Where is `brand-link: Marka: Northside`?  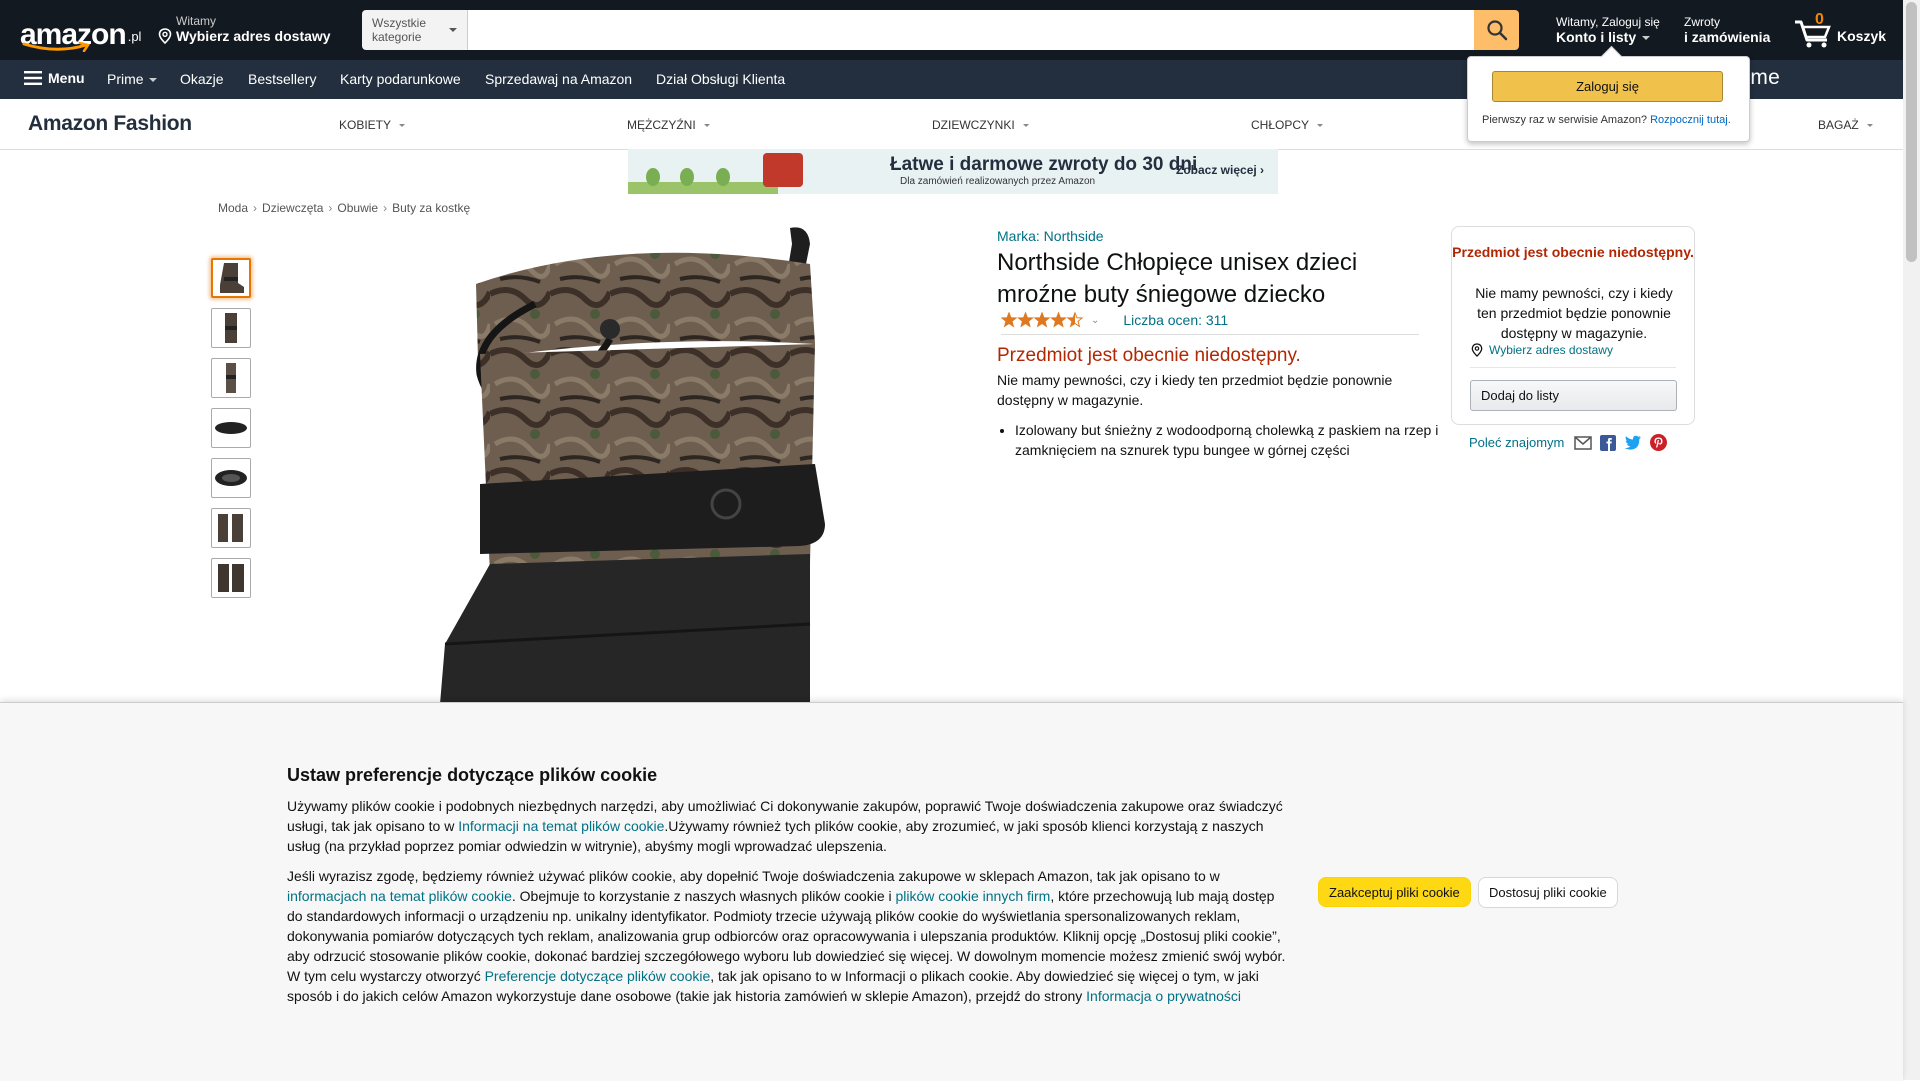 brand-link: Marka: Northside is located at coordinates (1050, 236).